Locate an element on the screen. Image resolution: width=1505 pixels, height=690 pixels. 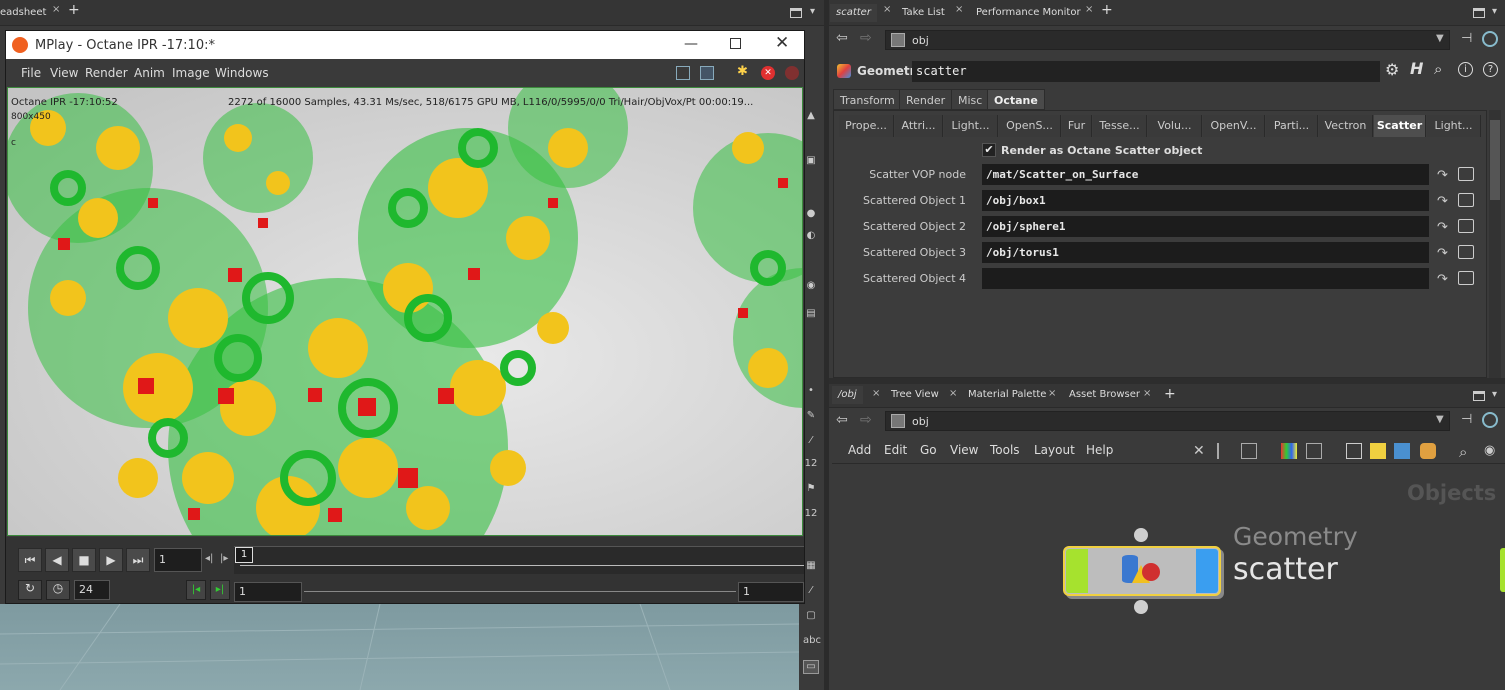
loop-mode-icon: ↻ is located at coordinates (30, 590).